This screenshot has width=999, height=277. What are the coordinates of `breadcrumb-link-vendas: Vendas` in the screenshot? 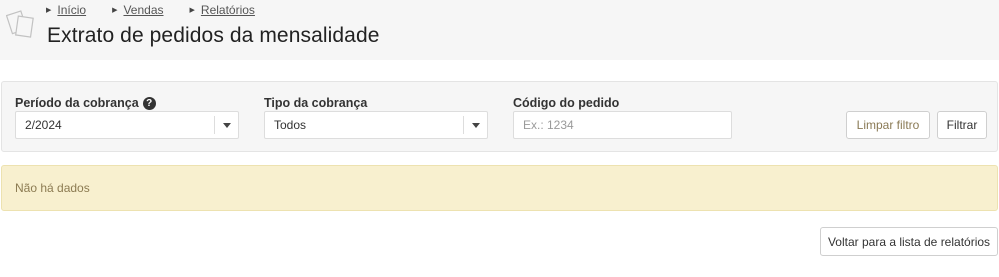 It's located at (143, 10).